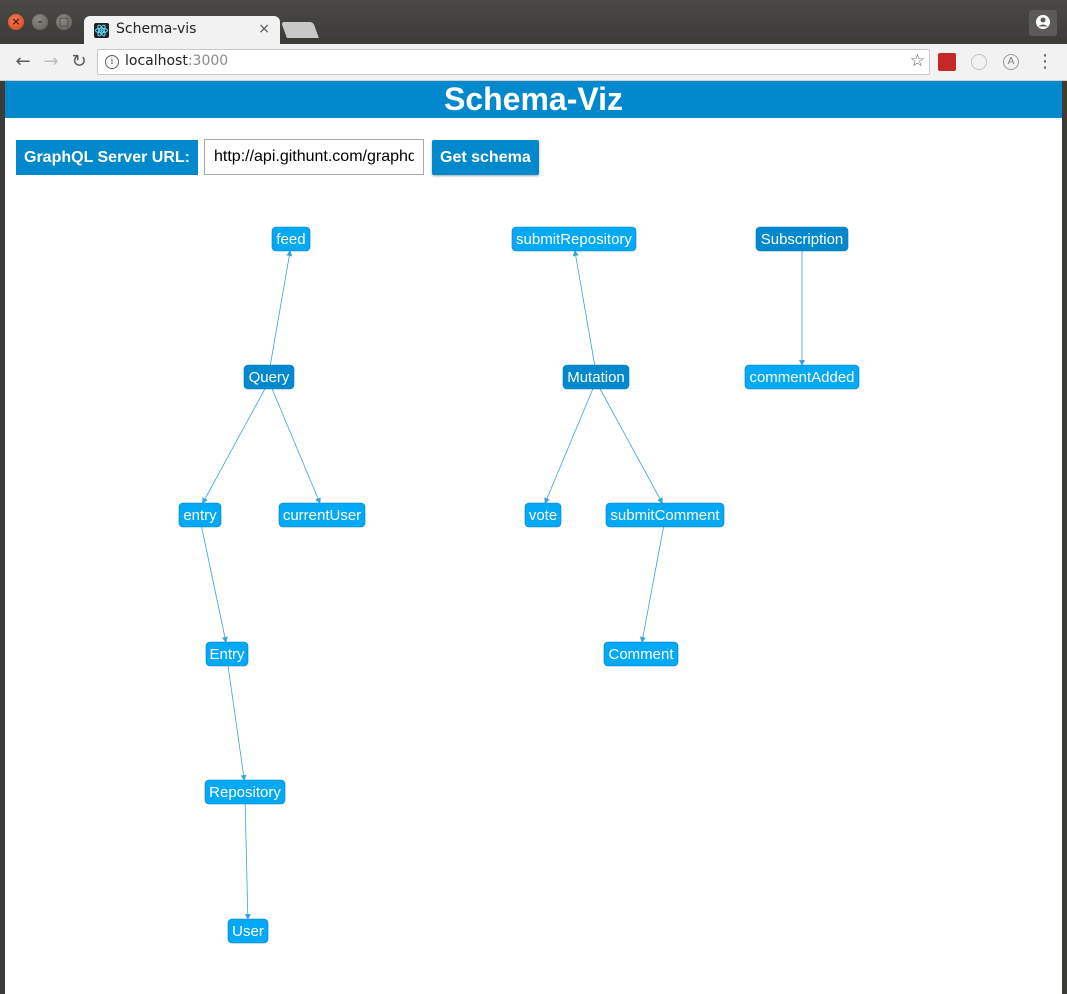  Describe the element at coordinates (917, 61) in the screenshot. I see `bookmark-star-icon: ☆` at that location.